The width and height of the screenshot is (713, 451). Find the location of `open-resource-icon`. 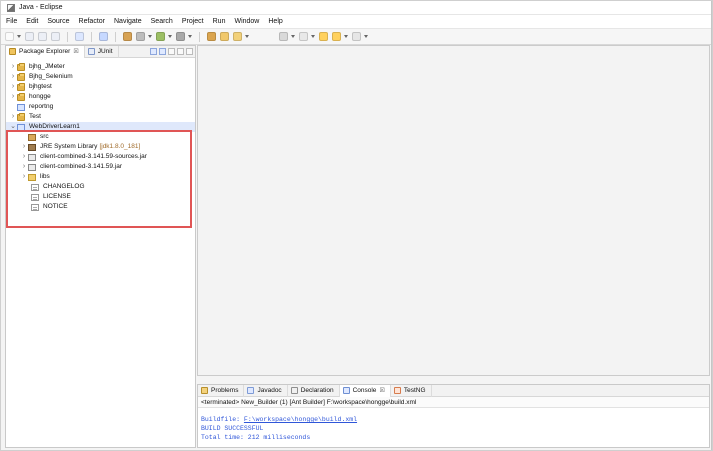

open-resource-icon is located at coordinates (224, 36).